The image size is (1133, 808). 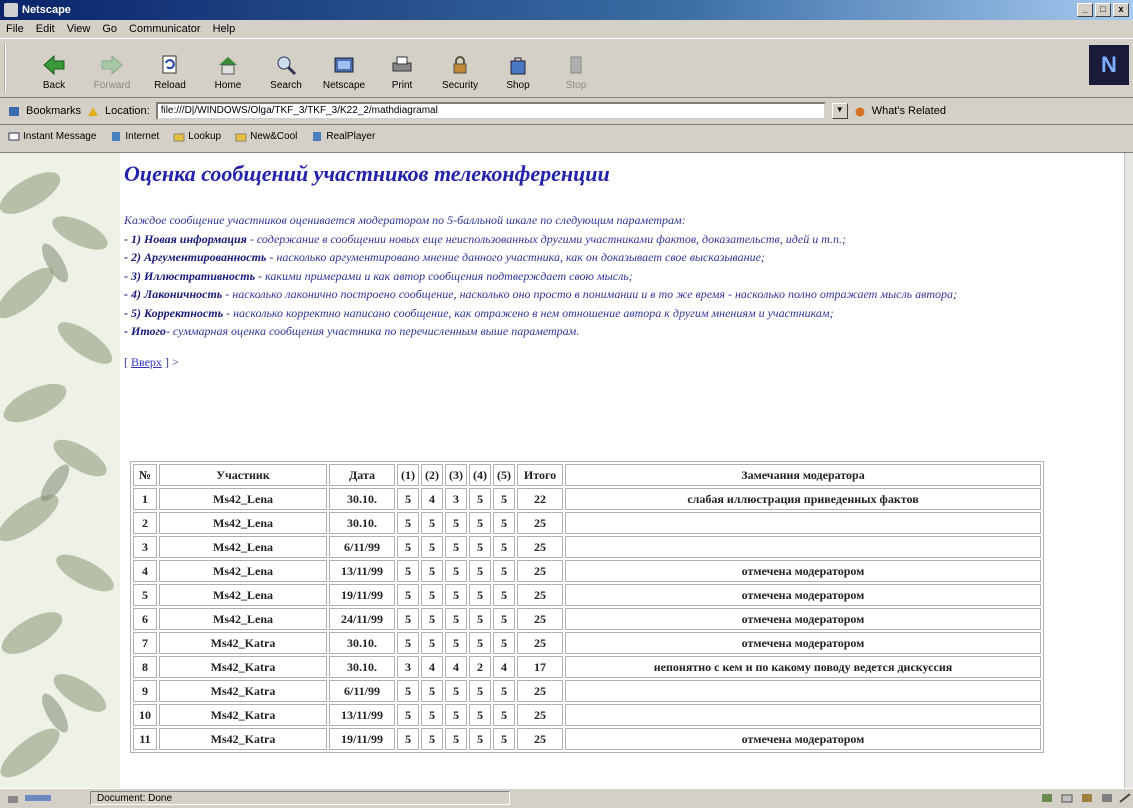 I want to click on stop-button: Stop, so click(x=576, y=68).